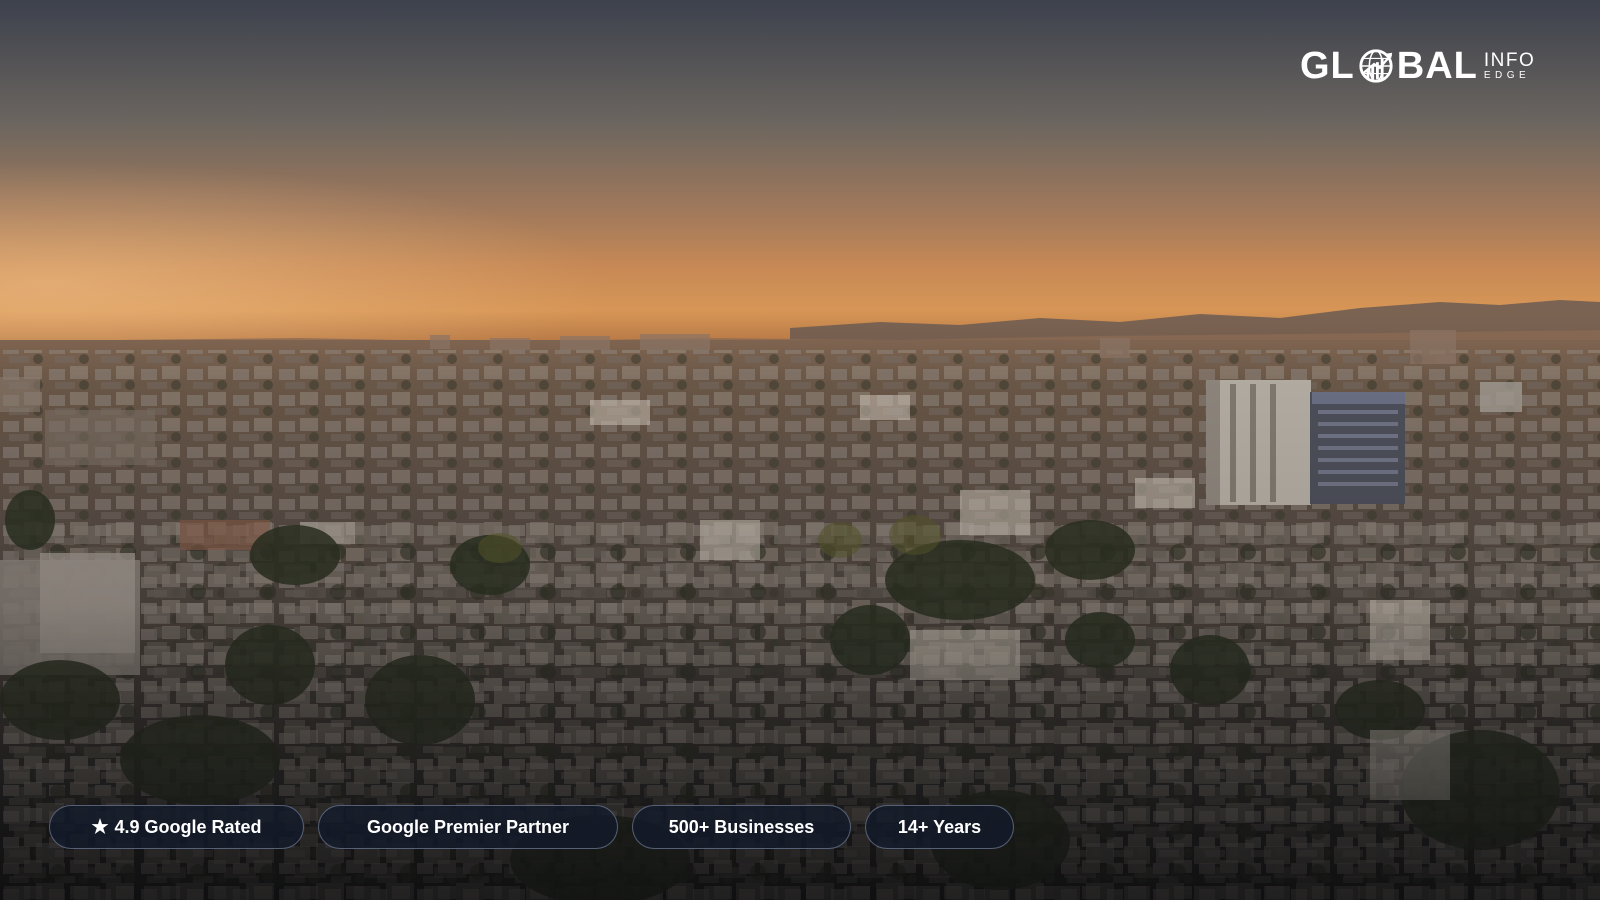  Describe the element at coordinates (1437, 66) in the screenshot. I see `logo-text-right: BAL` at that location.